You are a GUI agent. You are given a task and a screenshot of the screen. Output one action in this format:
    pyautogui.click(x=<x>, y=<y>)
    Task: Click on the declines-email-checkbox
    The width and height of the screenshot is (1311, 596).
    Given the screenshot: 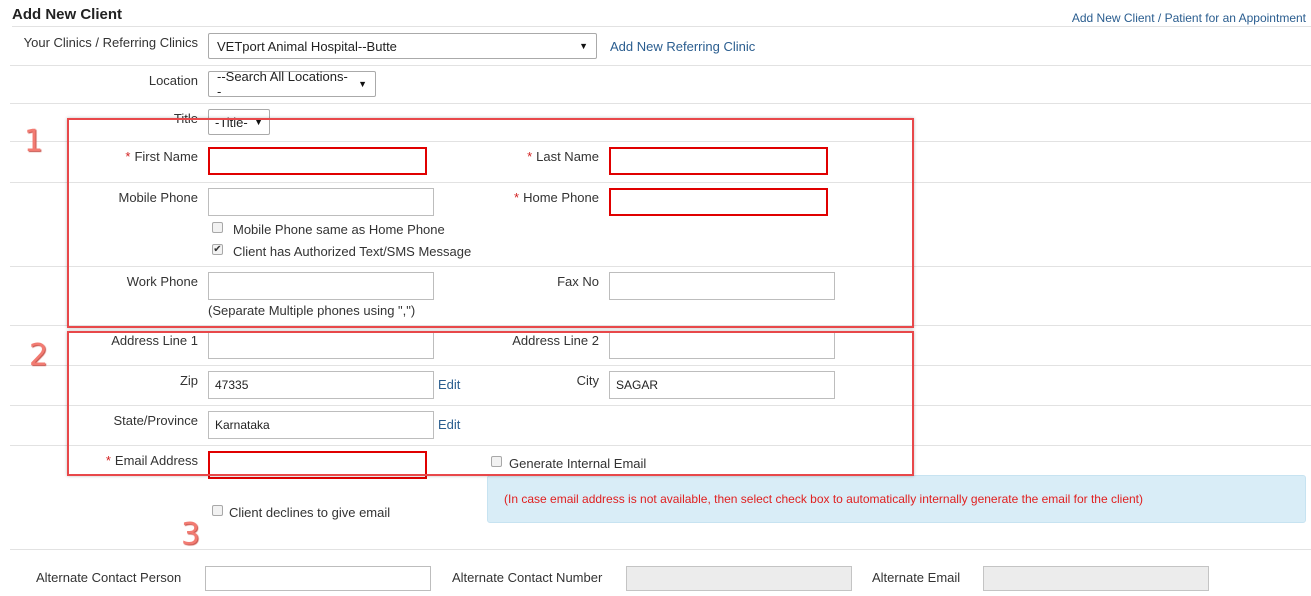 What is the action you would take?
    pyautogui.click(x=217, y=510)
    